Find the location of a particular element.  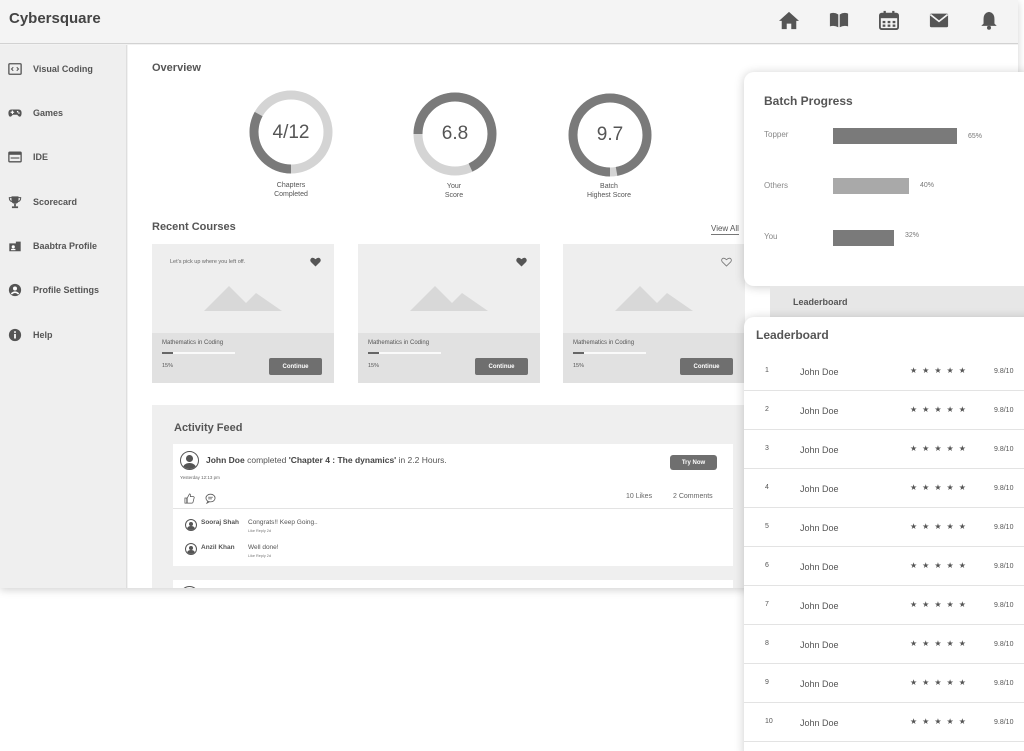

sidebar-item-label: Visual Coding is located at coordinates (63, 69).